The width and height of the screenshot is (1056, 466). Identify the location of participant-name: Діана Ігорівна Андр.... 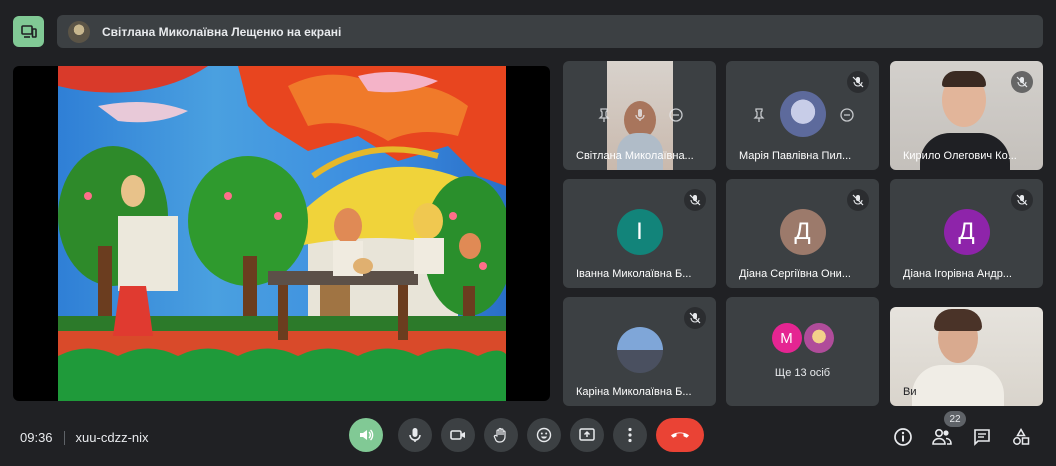
(957, 274).